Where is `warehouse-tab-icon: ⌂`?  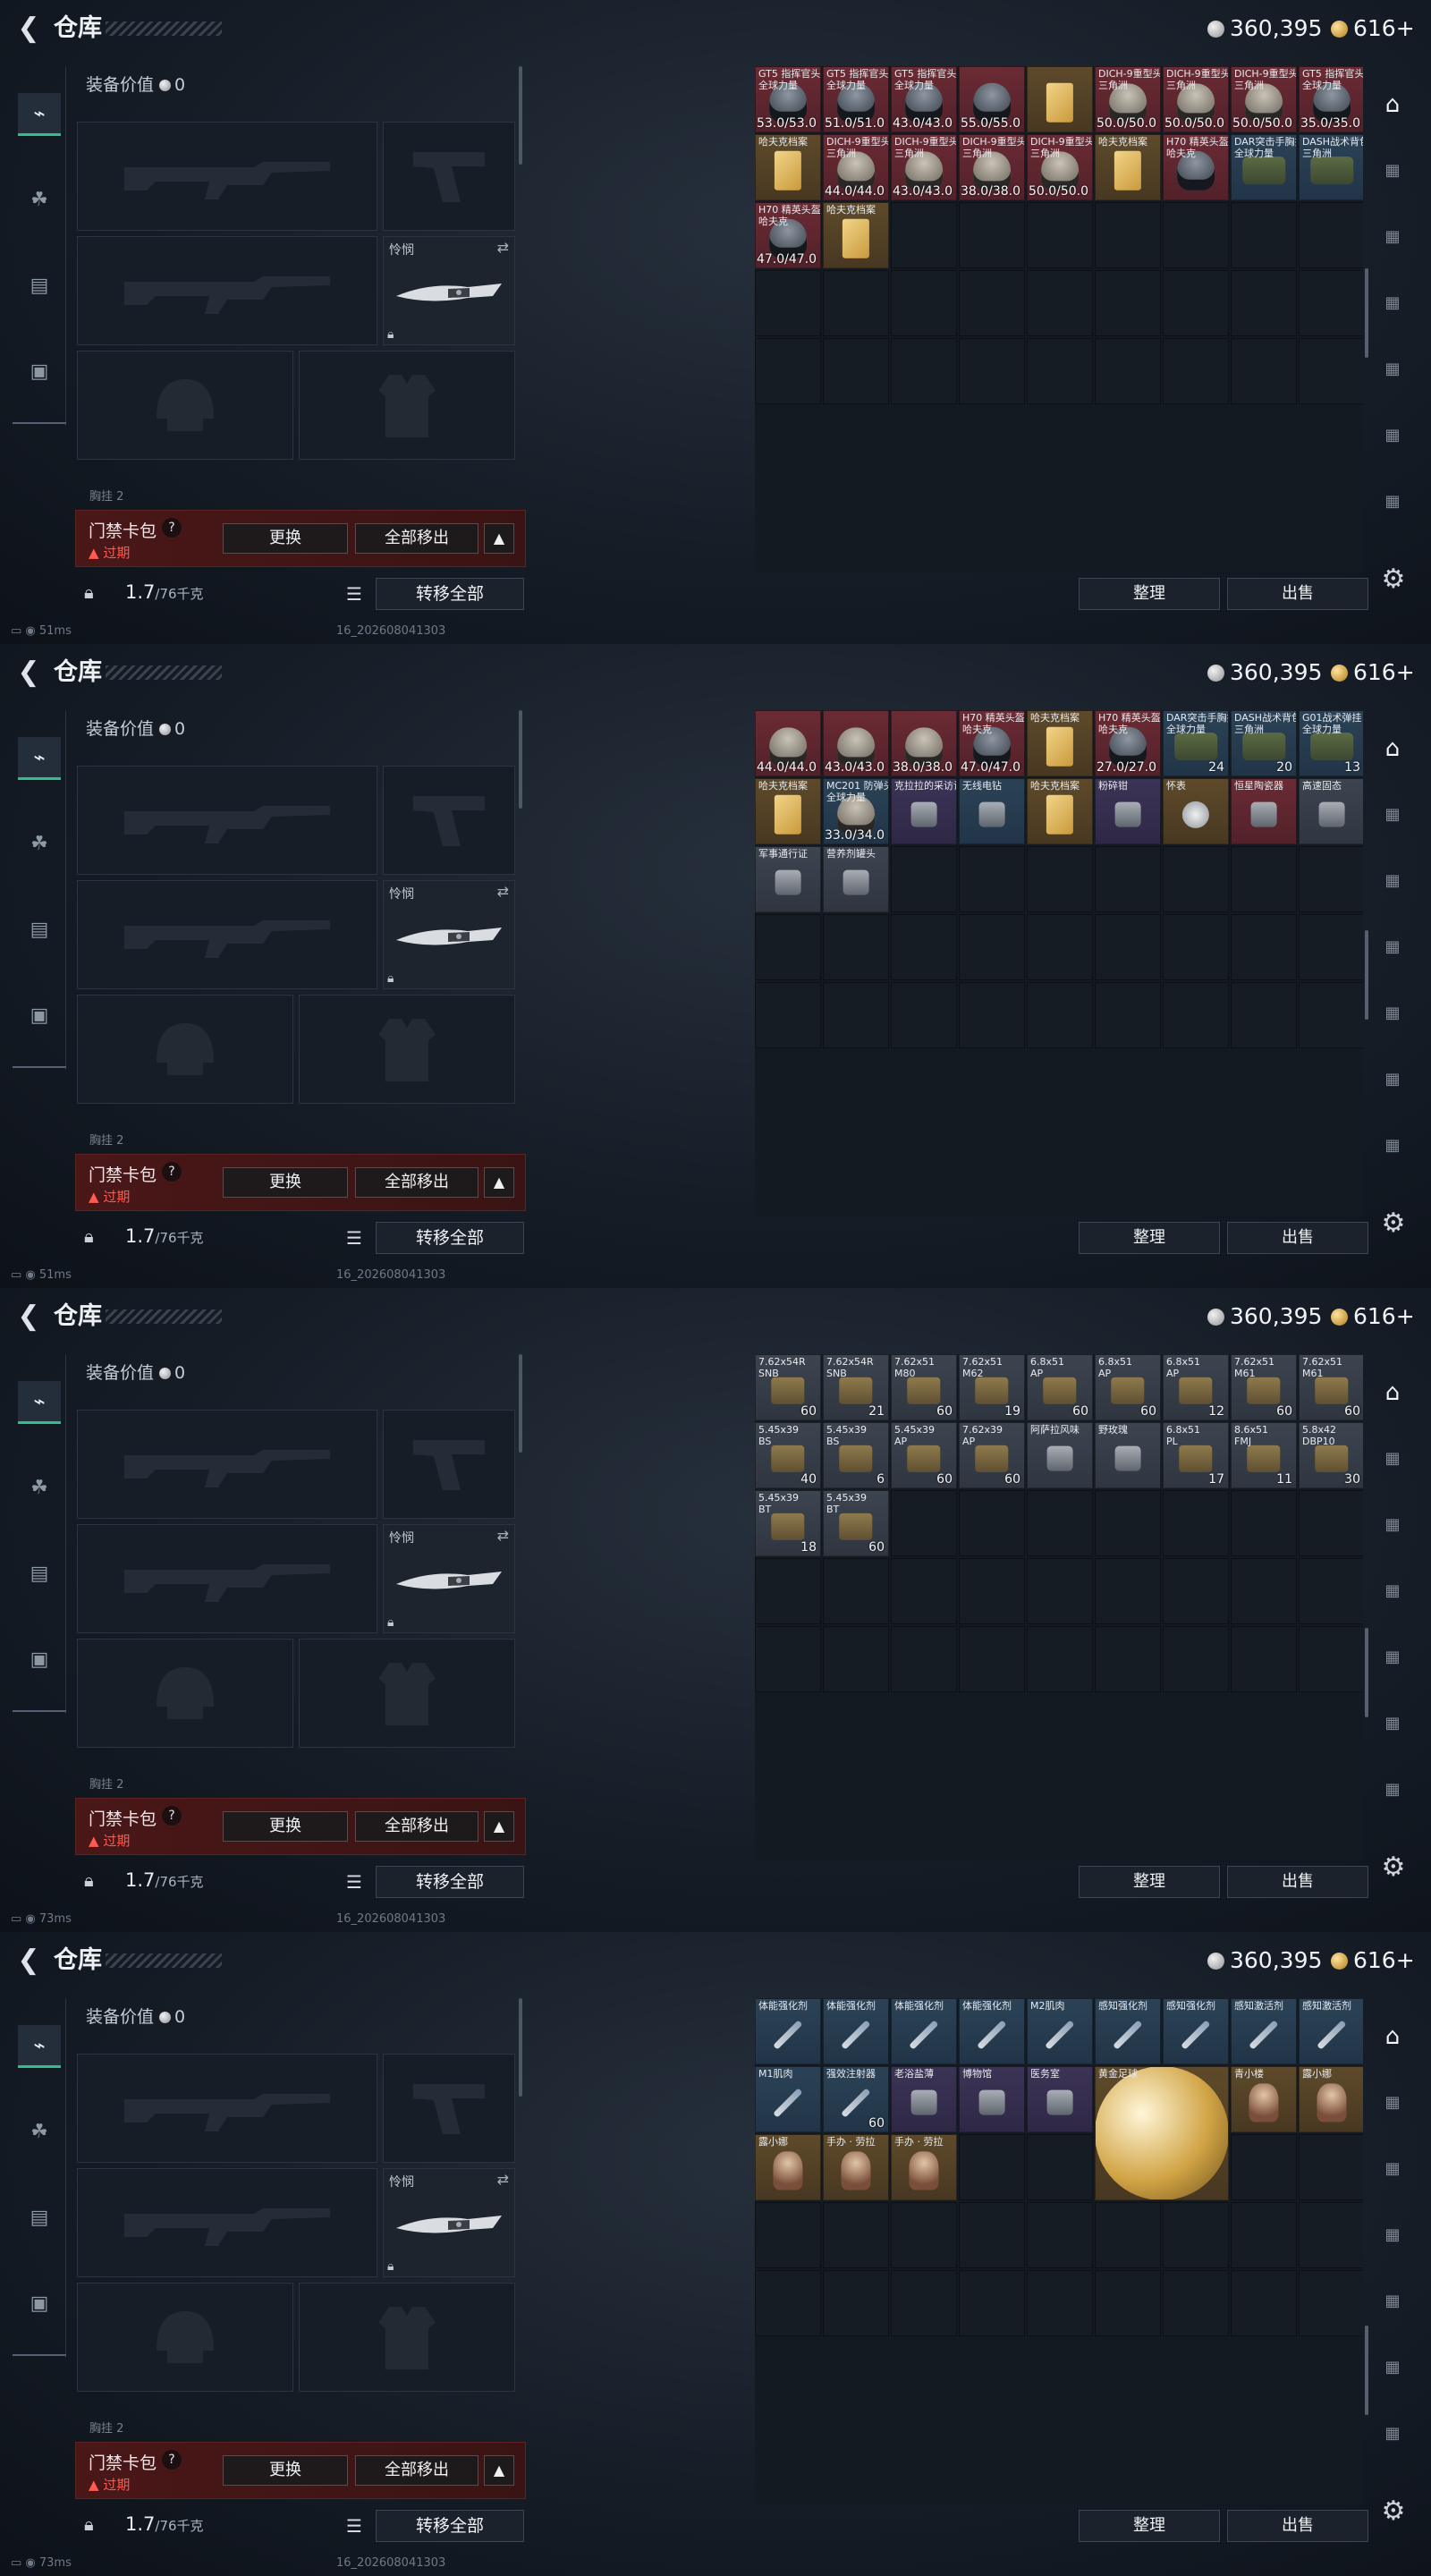 warehouse-tab-icon: ⌂ is located at coordinates (1393, 2037).